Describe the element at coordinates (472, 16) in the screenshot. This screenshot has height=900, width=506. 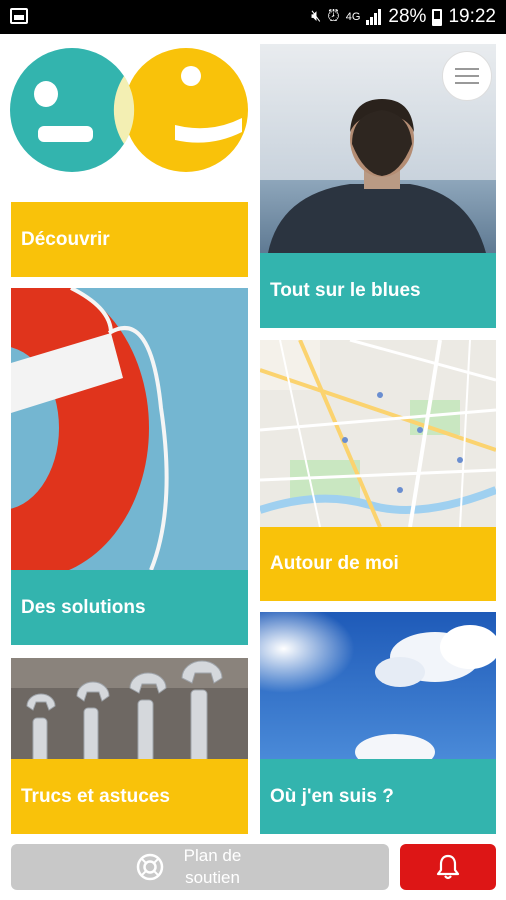
I see `clock: 19:22` at that location.